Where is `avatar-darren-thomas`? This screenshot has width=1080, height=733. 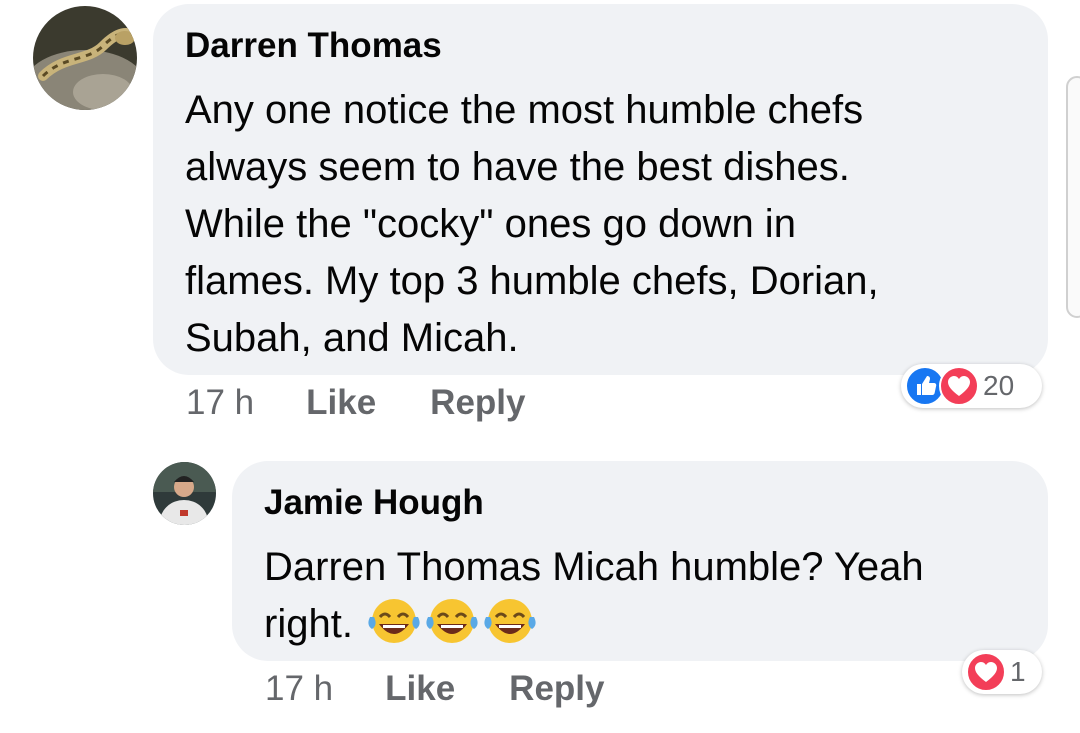
avatar-darren-thomas is located at coordinates (85, 58).